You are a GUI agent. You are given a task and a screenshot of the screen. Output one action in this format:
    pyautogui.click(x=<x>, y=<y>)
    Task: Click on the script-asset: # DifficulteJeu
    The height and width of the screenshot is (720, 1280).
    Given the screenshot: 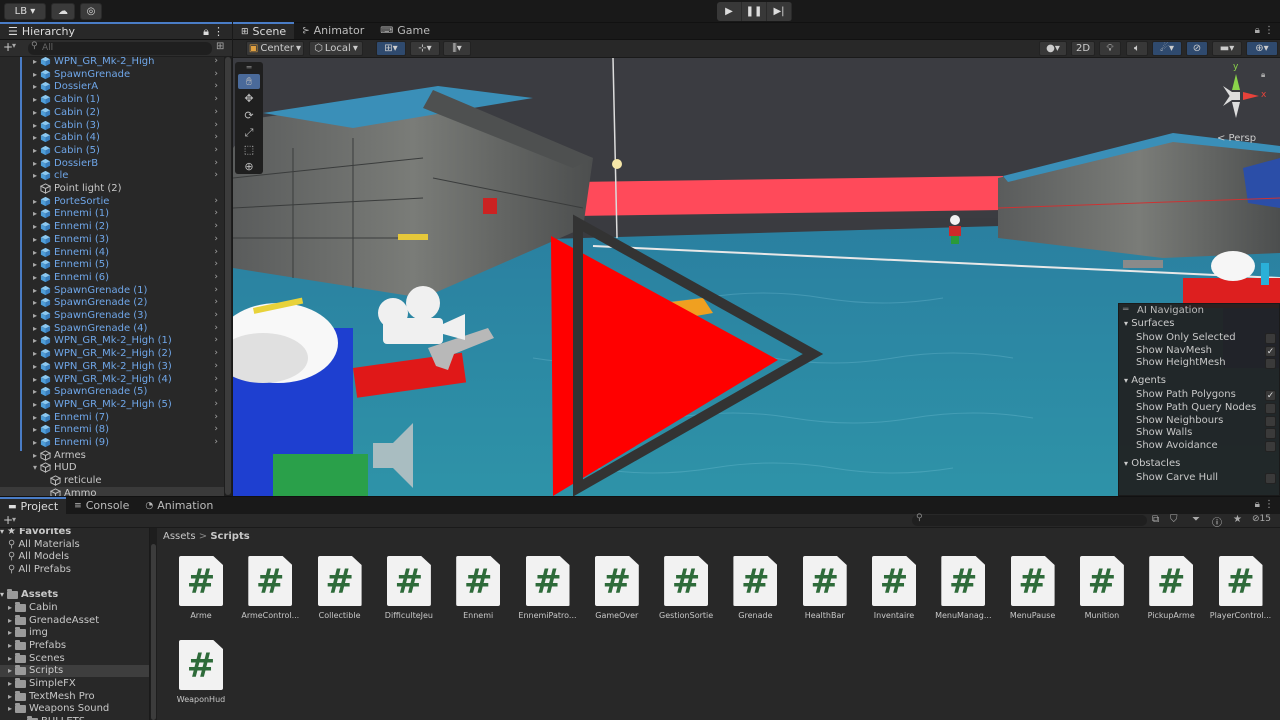 What is the action you would take?
    pyautogui.click(x=409, y=588)
    